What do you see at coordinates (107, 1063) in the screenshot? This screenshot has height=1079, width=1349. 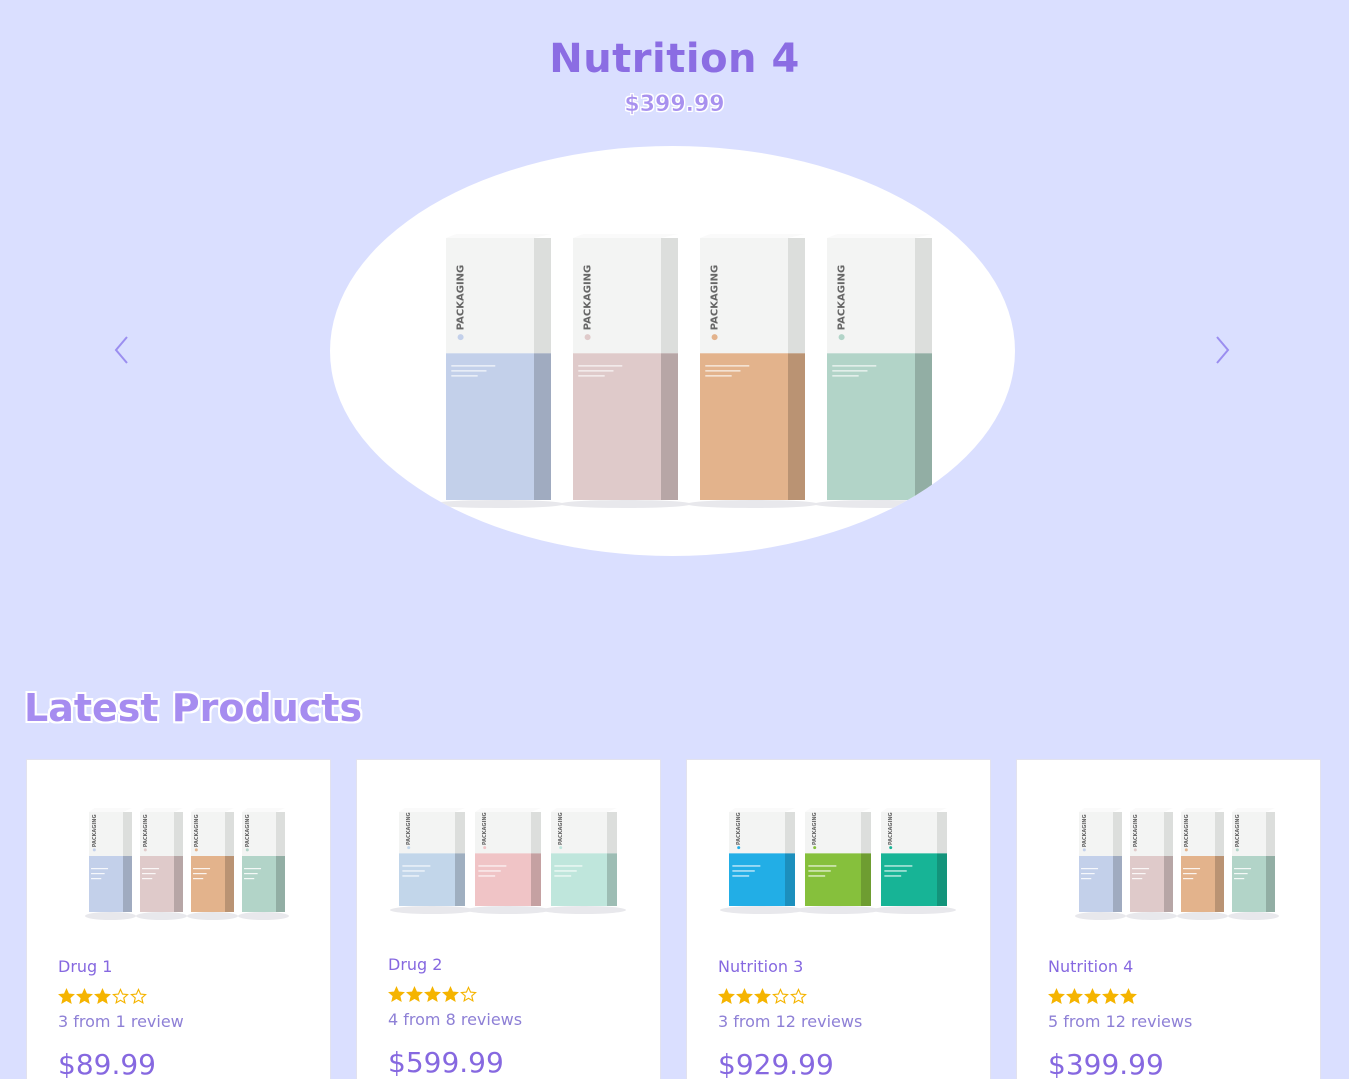 I see `product-price: $89.99` at bounding box center [107, 1063].